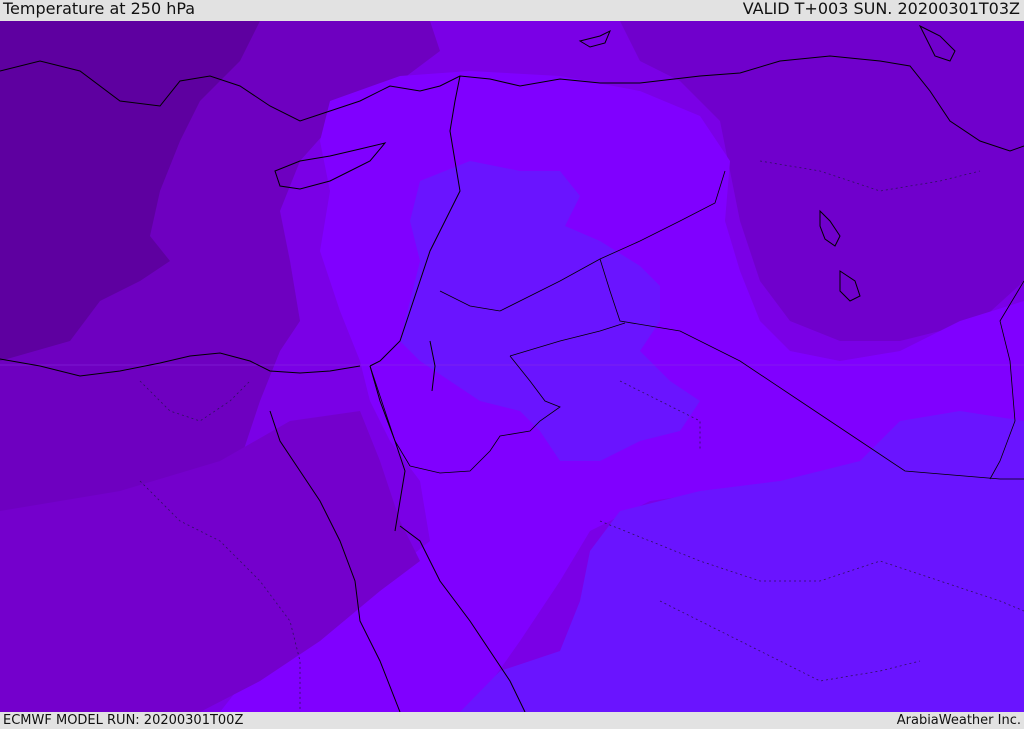  Describe the element at coordinates (881, 9) in the screenshot. I see `valid-time-label: VALID T+003 SUN. 20200301T03Z` at that location.